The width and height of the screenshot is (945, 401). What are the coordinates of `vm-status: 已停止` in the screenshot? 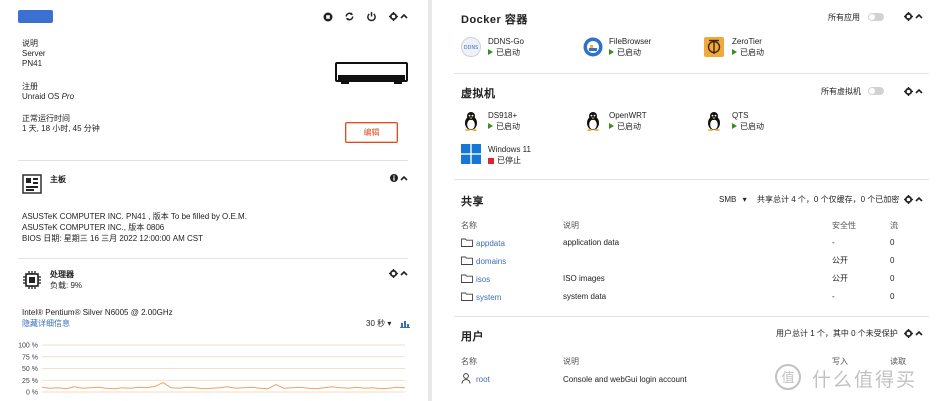 It's located at (504, 161).